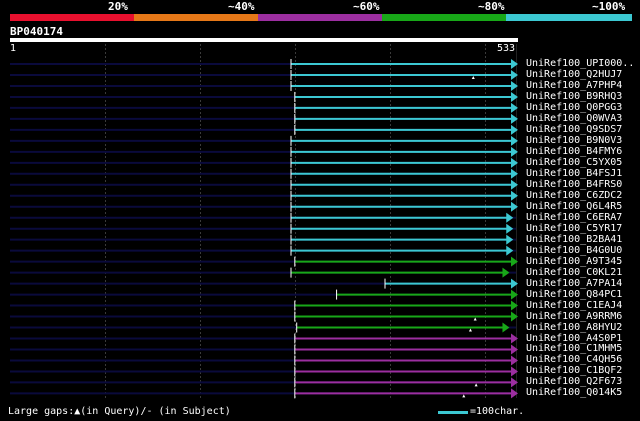 This screenshot has height=421, width=640. What do you see at coordinates (574, 74) in the screenshot?
I see `hit-label: UniRef100_Q2HUJ7` at bounding box center [574, 74].